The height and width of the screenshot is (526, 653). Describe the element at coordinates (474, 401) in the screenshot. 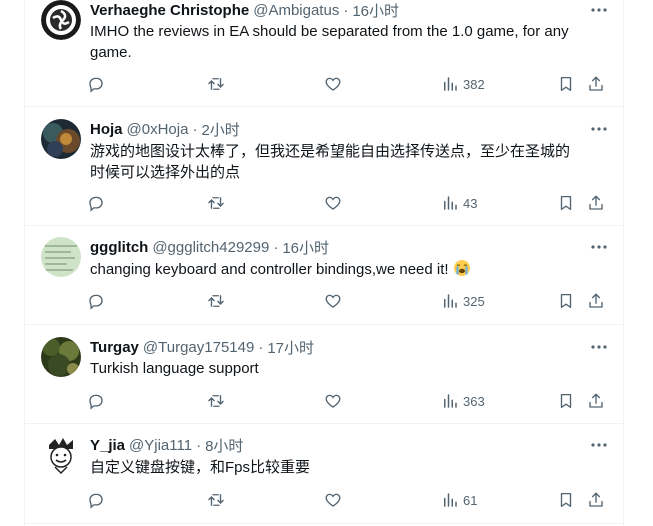

I see `views-count: 363` at that location.